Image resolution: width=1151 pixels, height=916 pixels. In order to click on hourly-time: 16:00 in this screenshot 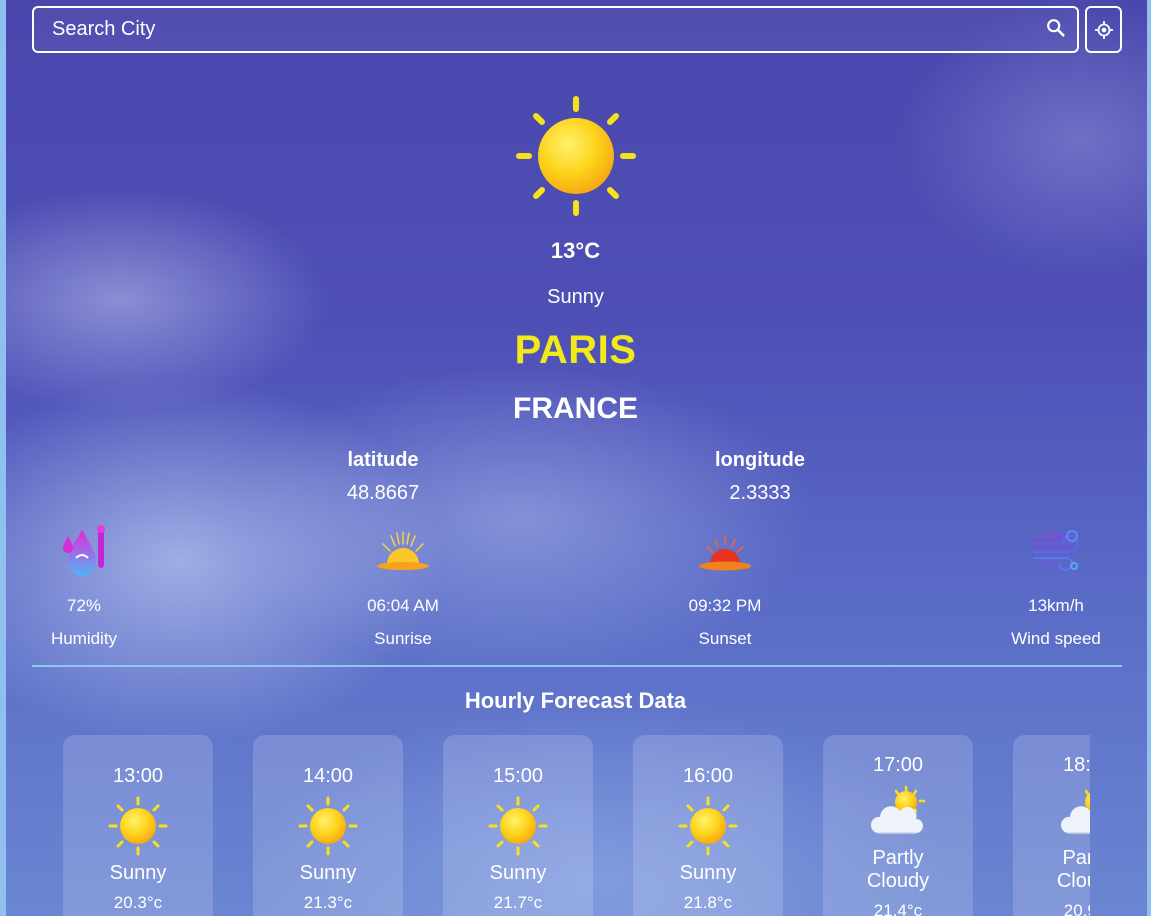, I will do `click(708, 776)`.